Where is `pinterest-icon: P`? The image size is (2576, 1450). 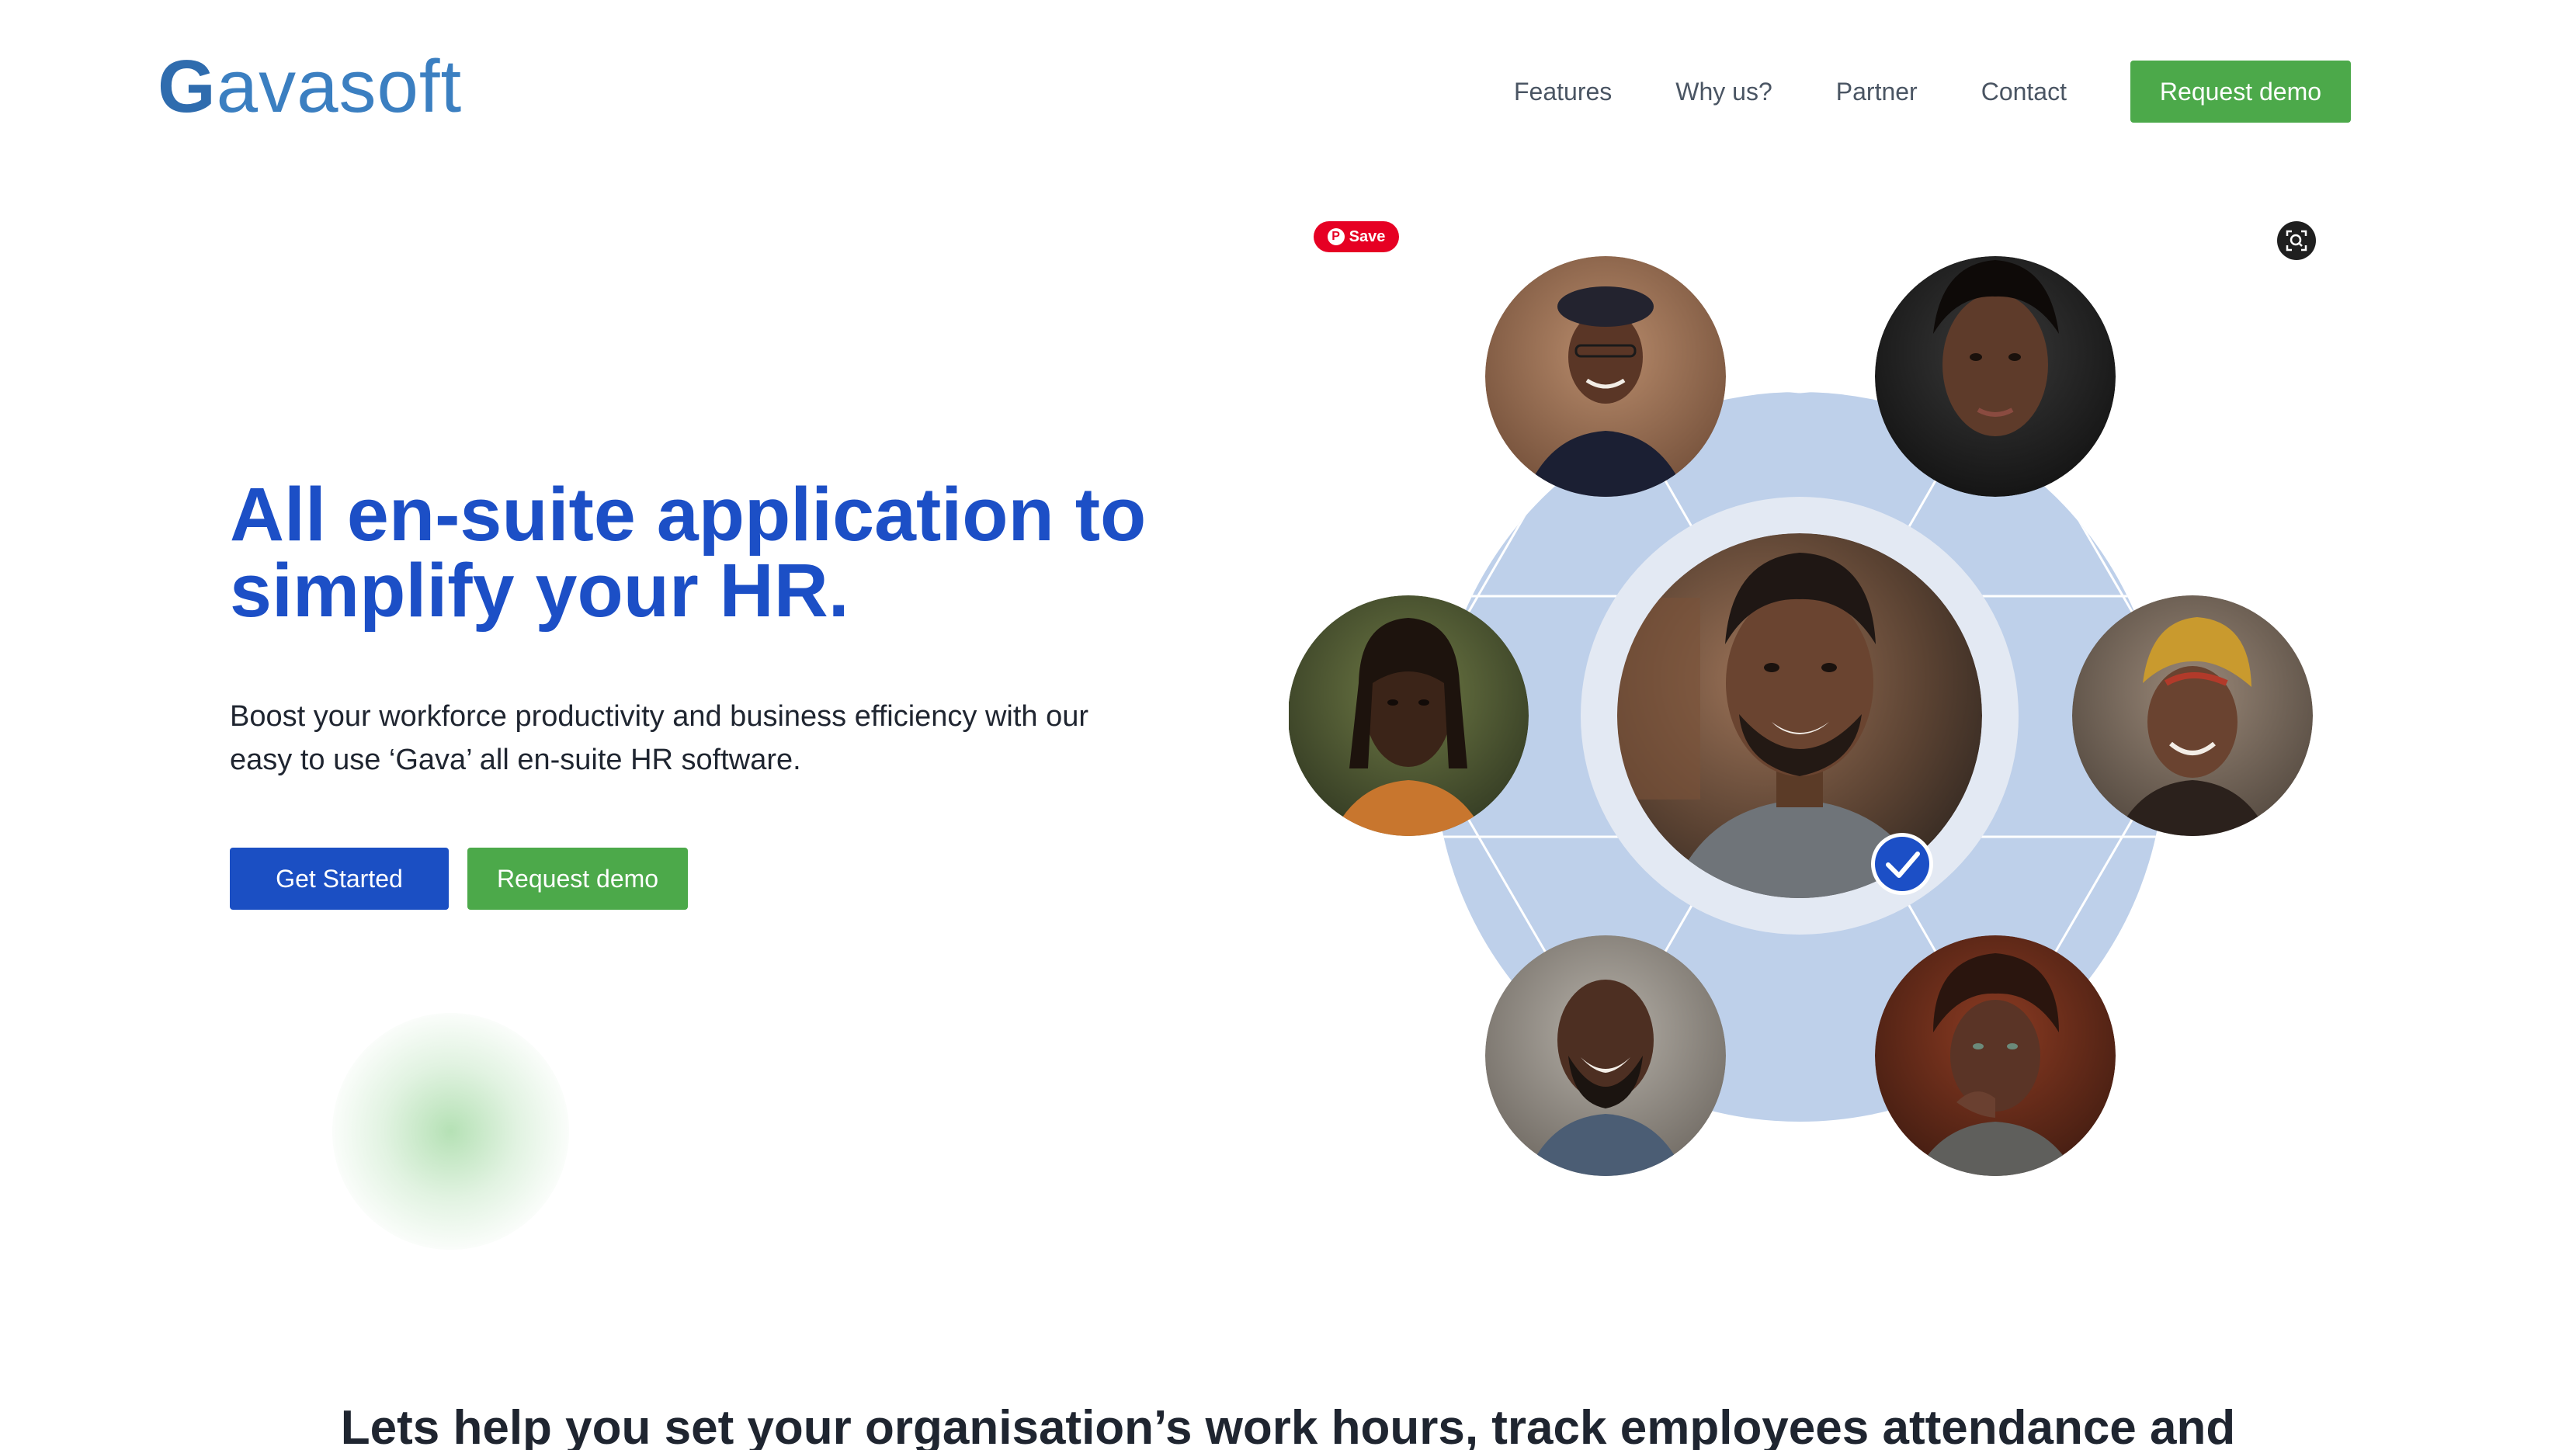
pinterest-icon: P is located at coordinates (1336, 237).